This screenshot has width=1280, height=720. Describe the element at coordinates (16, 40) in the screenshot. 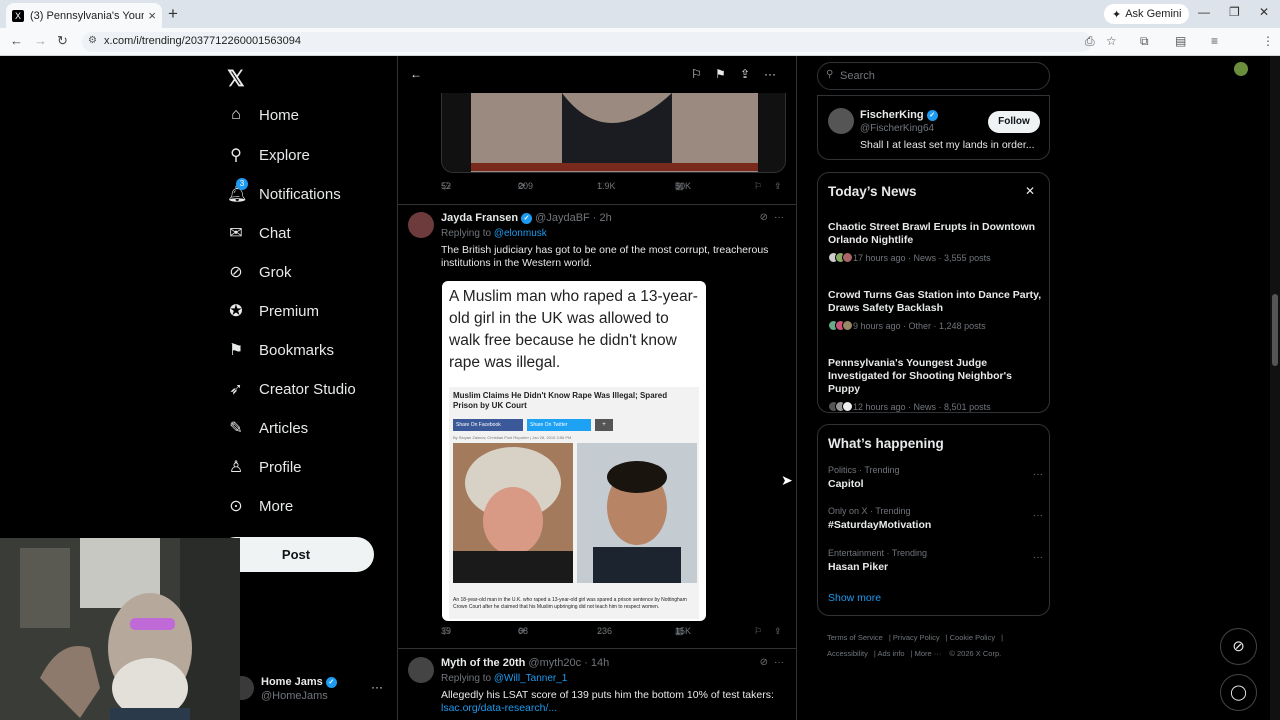

I see `back-icon: ←` at that location.